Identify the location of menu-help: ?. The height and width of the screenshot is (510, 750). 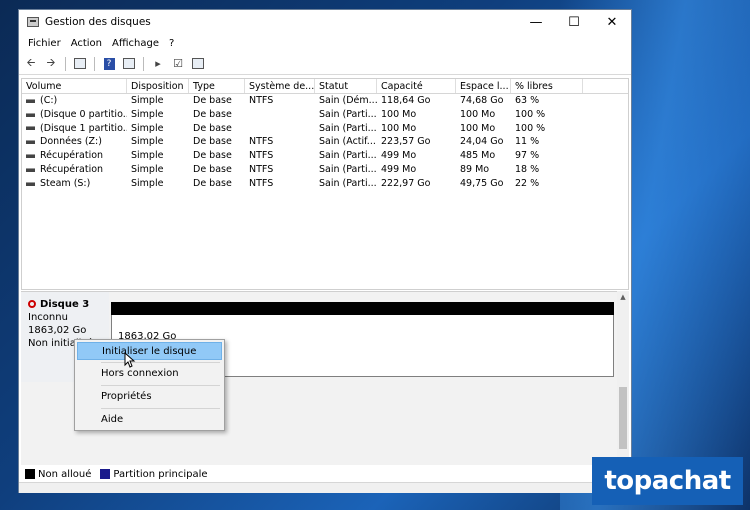
(171, 43).